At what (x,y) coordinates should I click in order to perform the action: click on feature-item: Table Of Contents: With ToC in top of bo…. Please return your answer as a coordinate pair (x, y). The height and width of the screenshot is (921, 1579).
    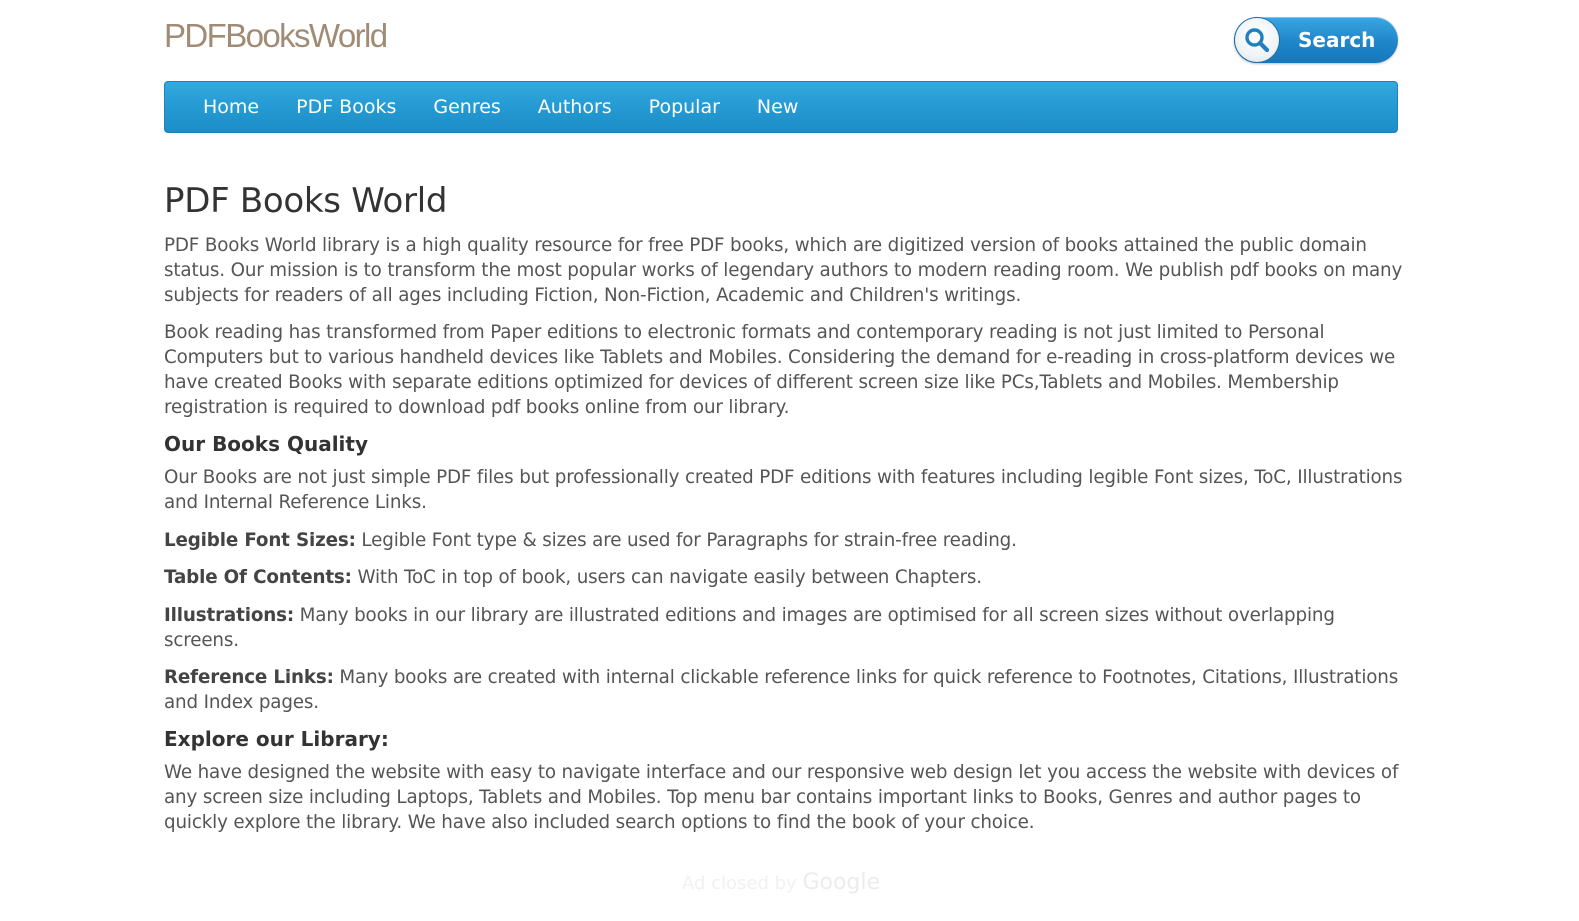
    Looking at the image, I should click on (784, 577).